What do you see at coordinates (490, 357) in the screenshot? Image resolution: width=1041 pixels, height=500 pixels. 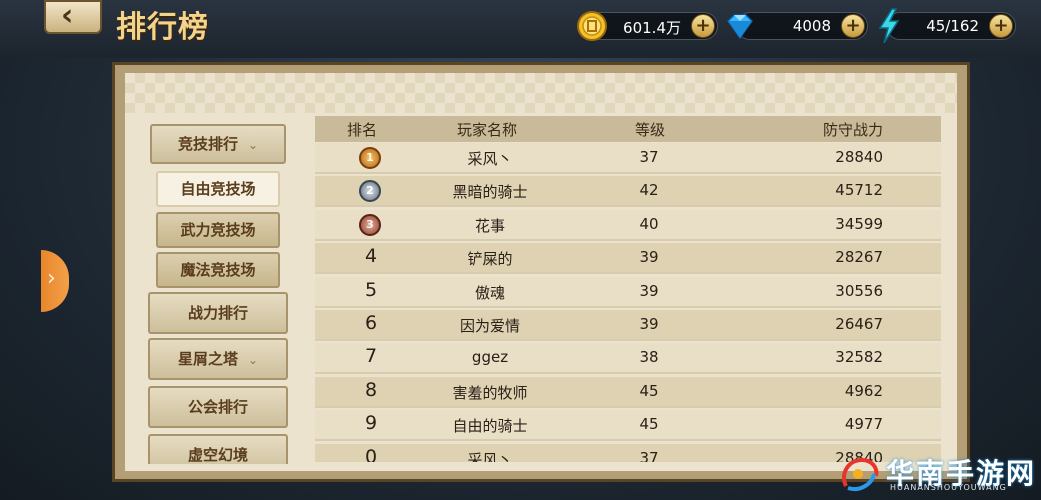 I see `player-name: ggez` at bounding box center [490, 357].